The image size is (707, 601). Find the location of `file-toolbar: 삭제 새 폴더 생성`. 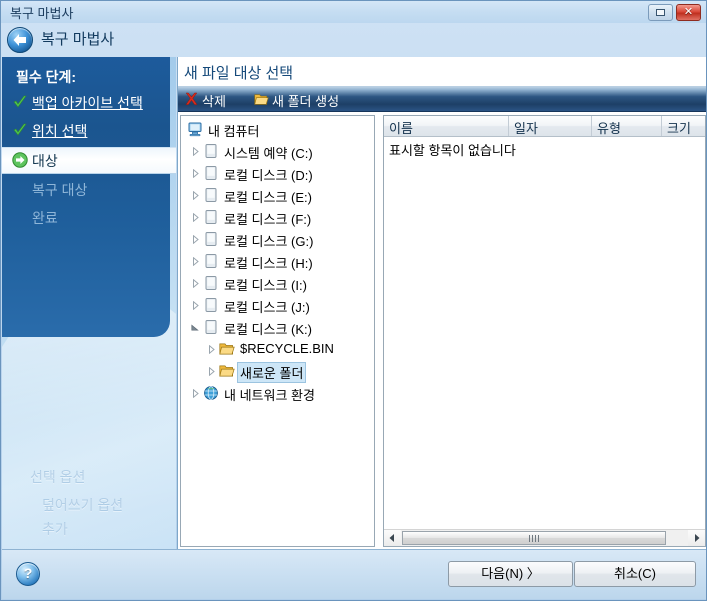

file-toolbar: 삭제 새 폴더 생성 is located at coordinates (442, 99).